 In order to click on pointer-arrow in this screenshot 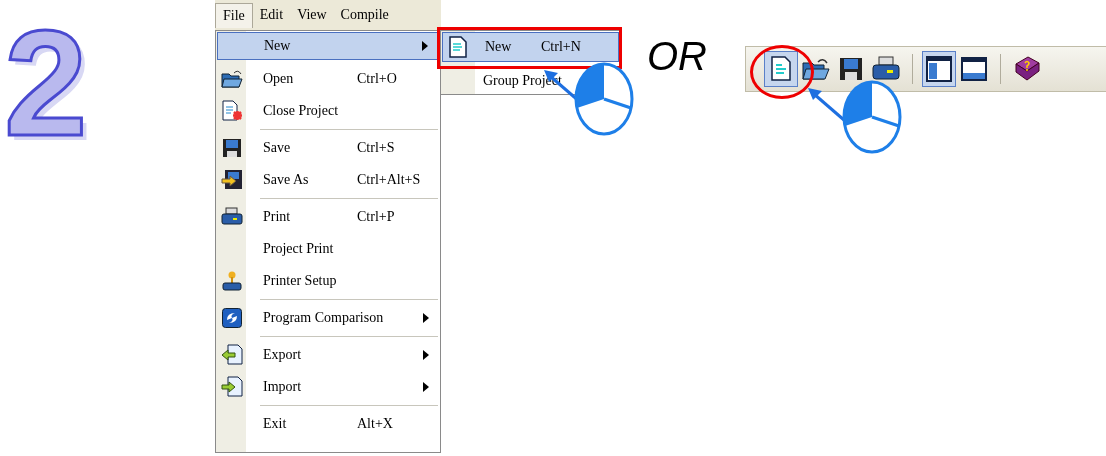, I will do `click(826, 104)`.